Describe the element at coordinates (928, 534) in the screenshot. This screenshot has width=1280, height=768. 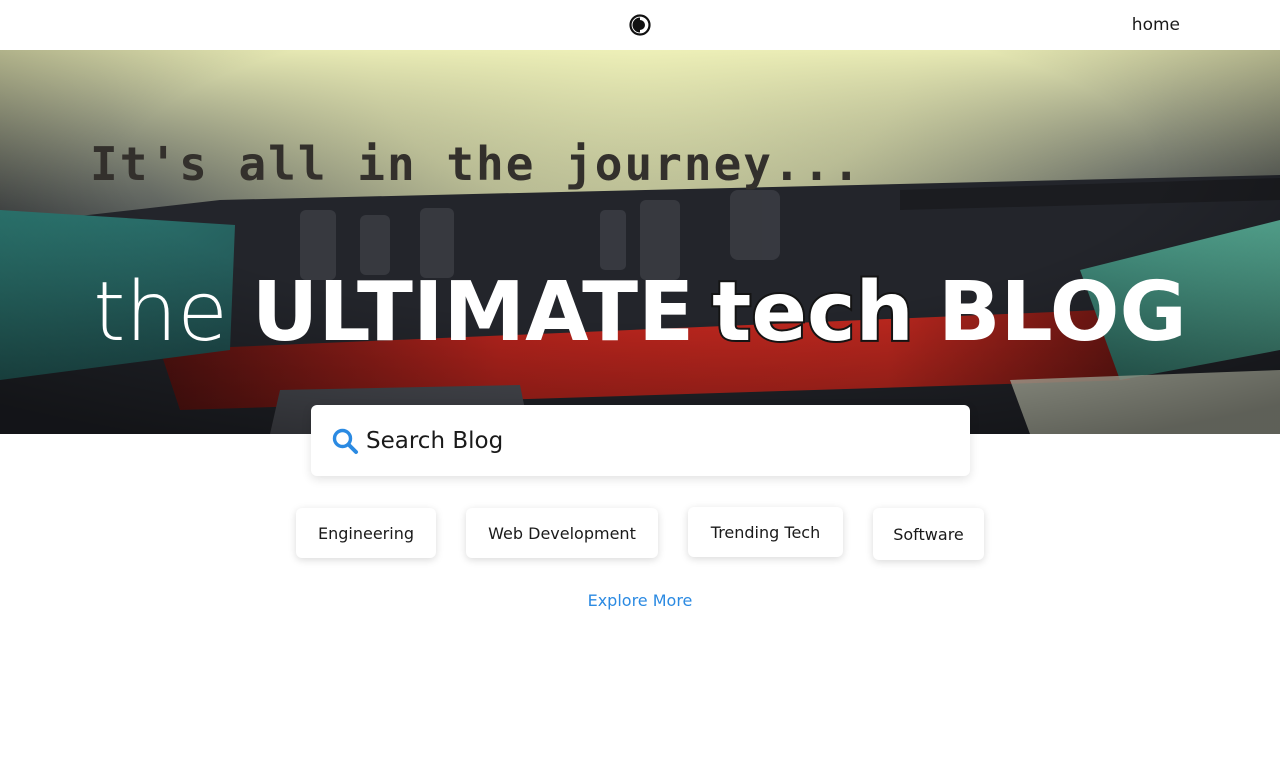
I see `category-chip-software: Software` at that location.